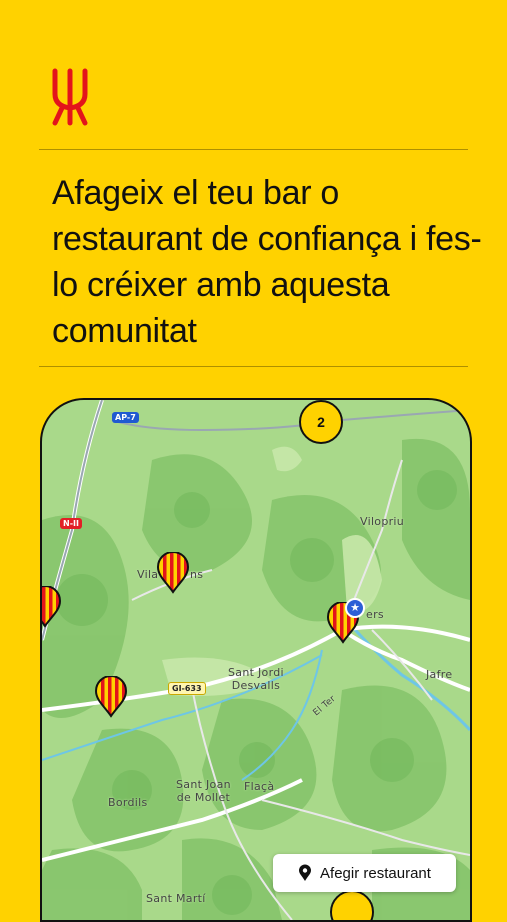  Describe the element at coordinates (125, 417) in the screenshot. I see `road-ap7-badge: AP-7` at that location.